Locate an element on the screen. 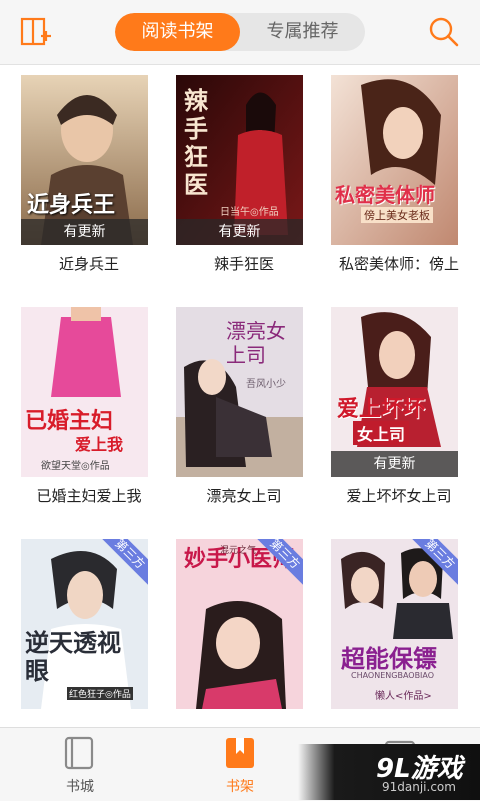  book-item: 漂亮女上司 吾风小少 漂亮女上司 is located at coordinates (244, 407).